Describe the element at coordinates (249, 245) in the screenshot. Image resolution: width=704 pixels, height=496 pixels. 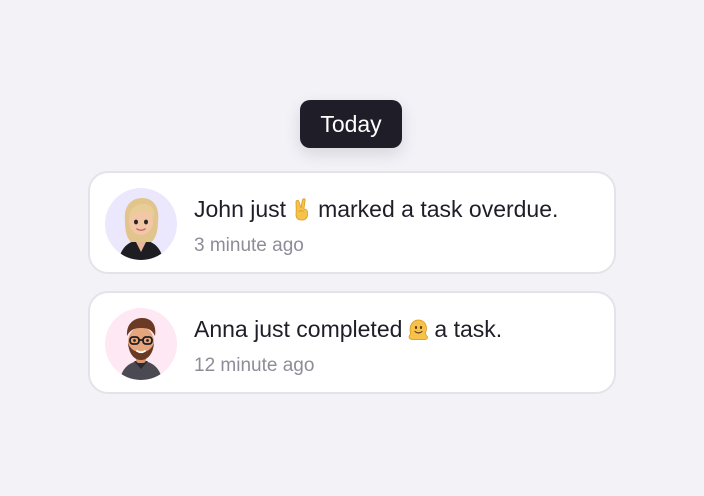
I see `notification-time: 3 minute ago` at that location.